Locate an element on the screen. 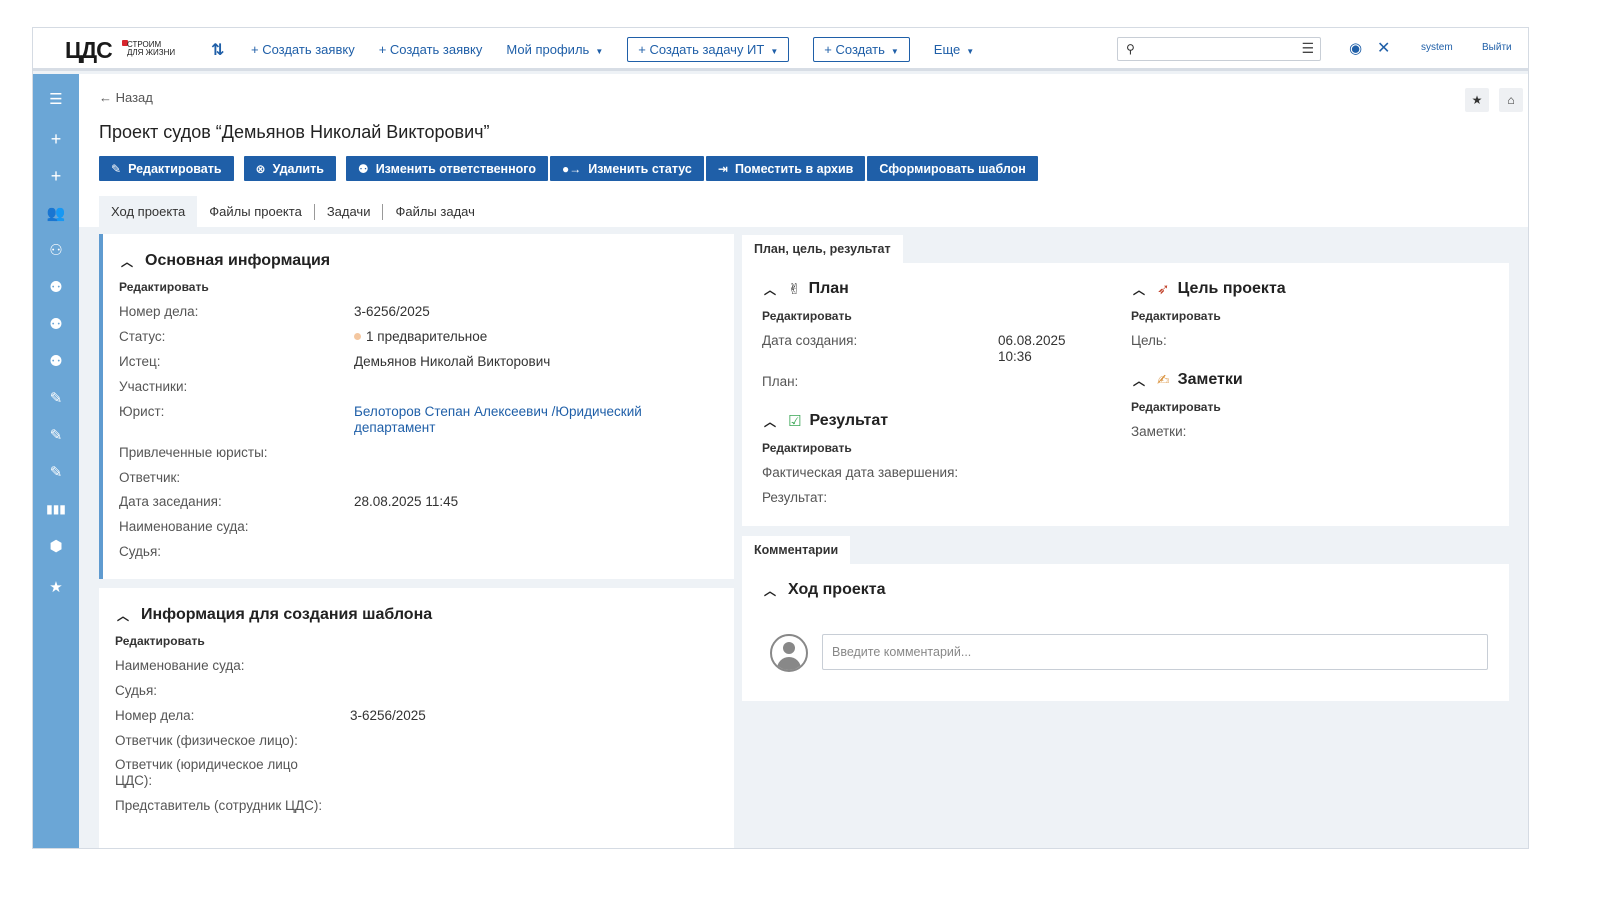  notes-header: ︿ ✍ Заметки is located at coordinates (1188, 380).